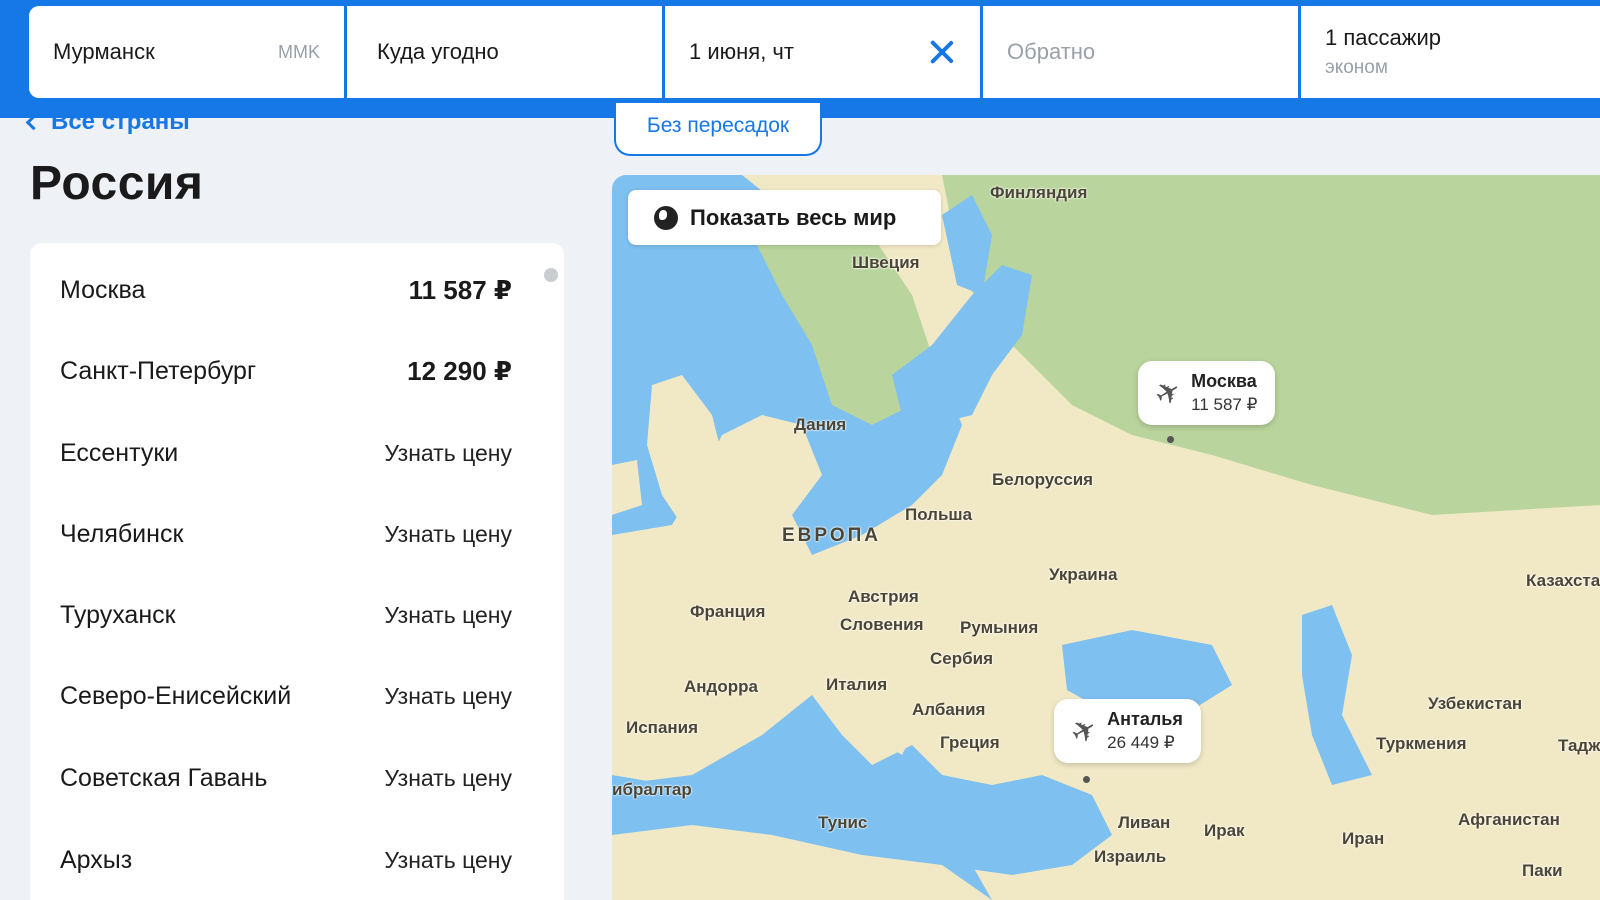 The width and height of the screenshot is (1600, 900). I want to click on return-date-field: Обратно, so click(1140, 52).